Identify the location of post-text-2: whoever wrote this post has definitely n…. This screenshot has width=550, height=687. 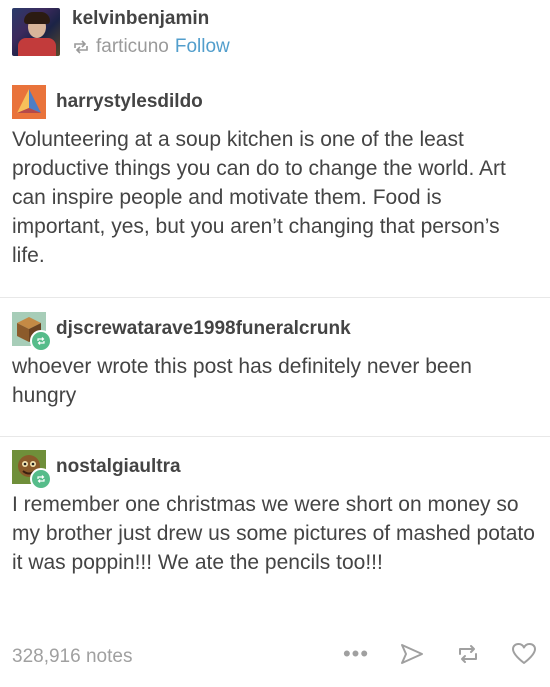
(242, 381).